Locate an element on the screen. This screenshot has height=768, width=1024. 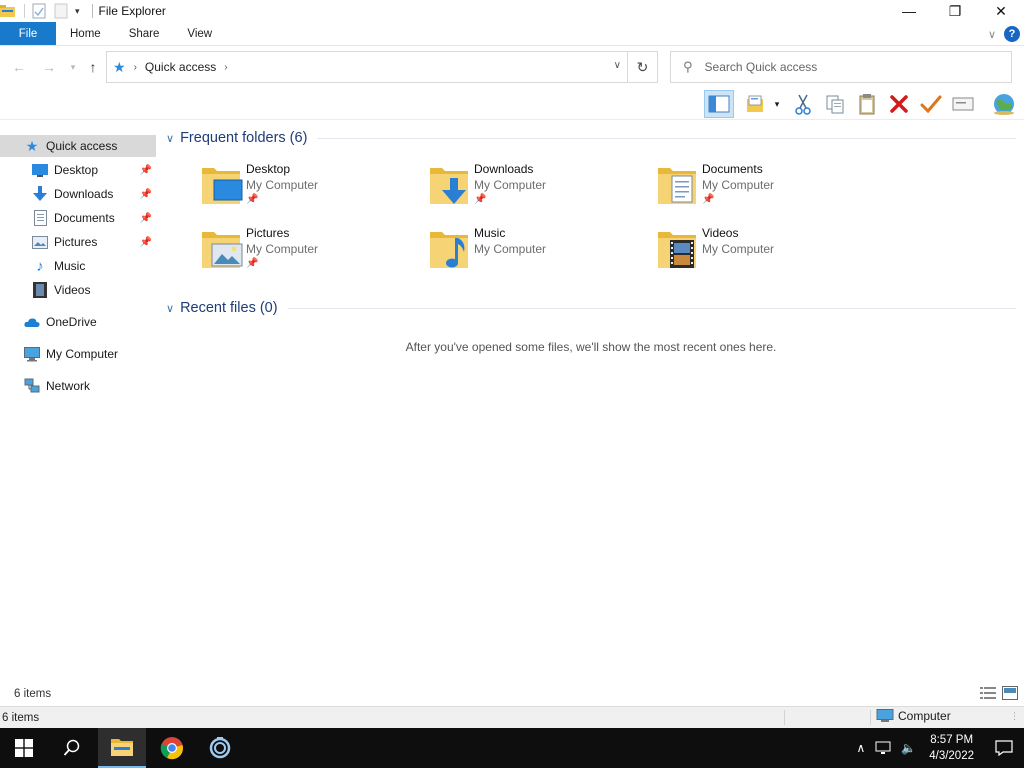
address-dropdown-icon: ∨ is located at coordinates (617, 65).